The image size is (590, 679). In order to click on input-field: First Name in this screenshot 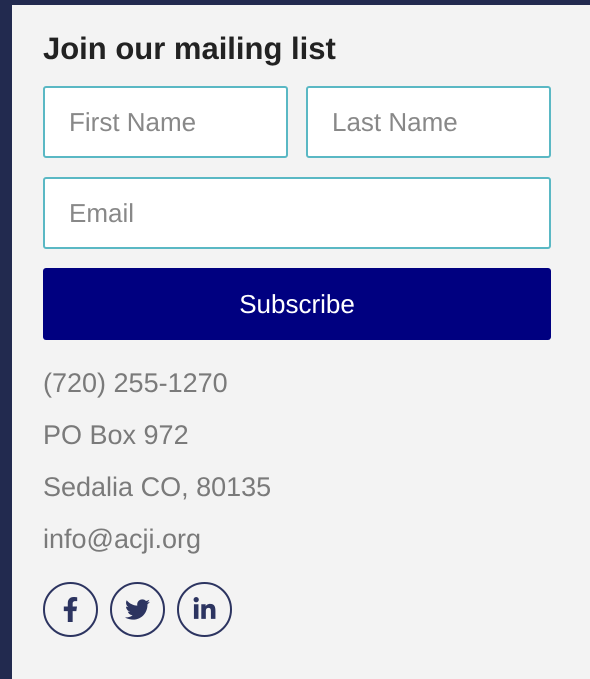, I will do `click(165, 122)`.